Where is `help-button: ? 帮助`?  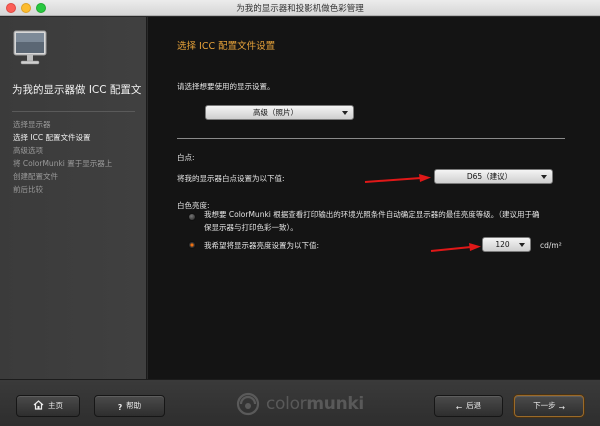
help-button: ? 帮助 is located at coordinates (129, 406).